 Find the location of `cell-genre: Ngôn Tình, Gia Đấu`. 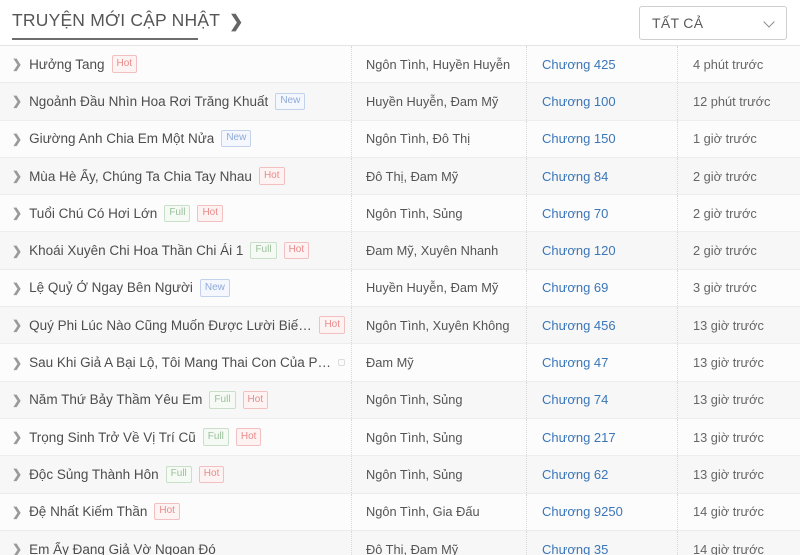

cell-genre: Ngôn Tình, Gia Đấu is located at coordinates (439, 511).